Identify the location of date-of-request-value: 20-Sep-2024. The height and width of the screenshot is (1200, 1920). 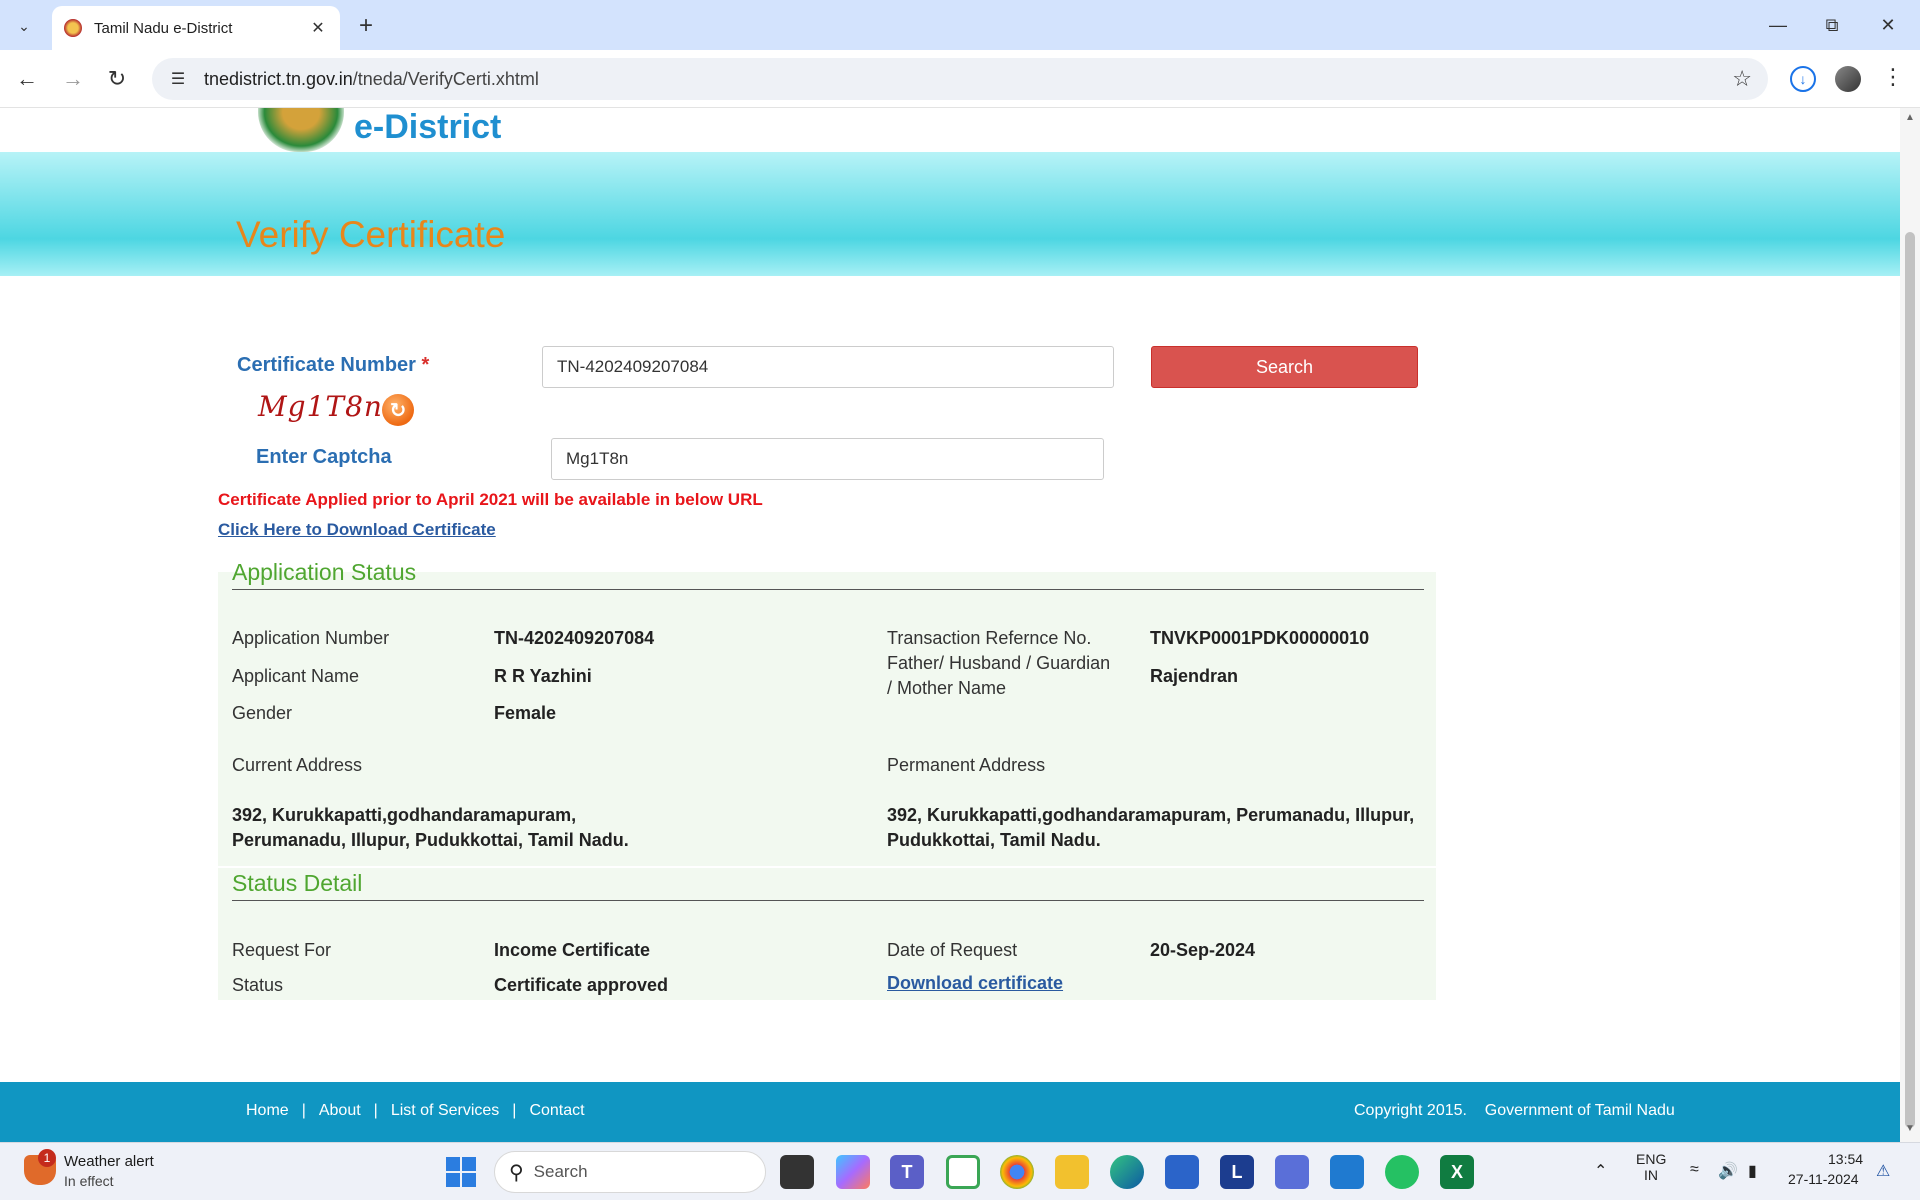
(1203, 950).